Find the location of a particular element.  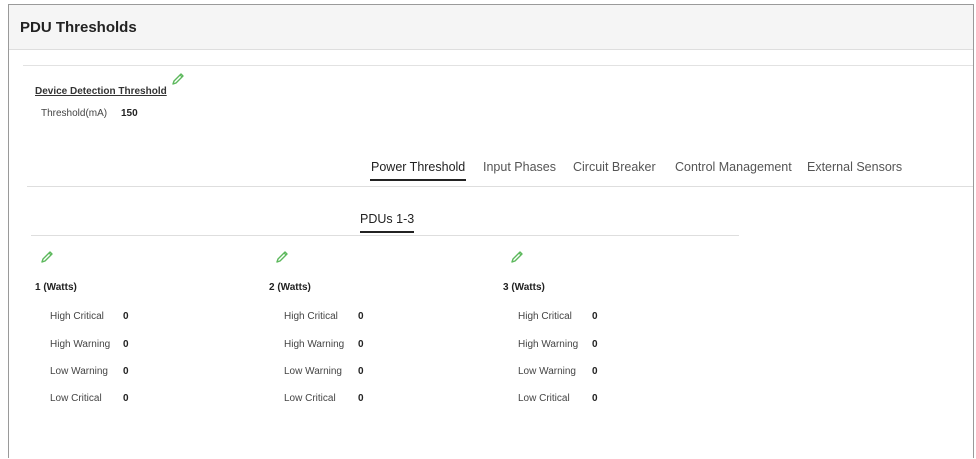

tab-circuit-breaker: Circuit Breaker is located at coordinates (614, 167).